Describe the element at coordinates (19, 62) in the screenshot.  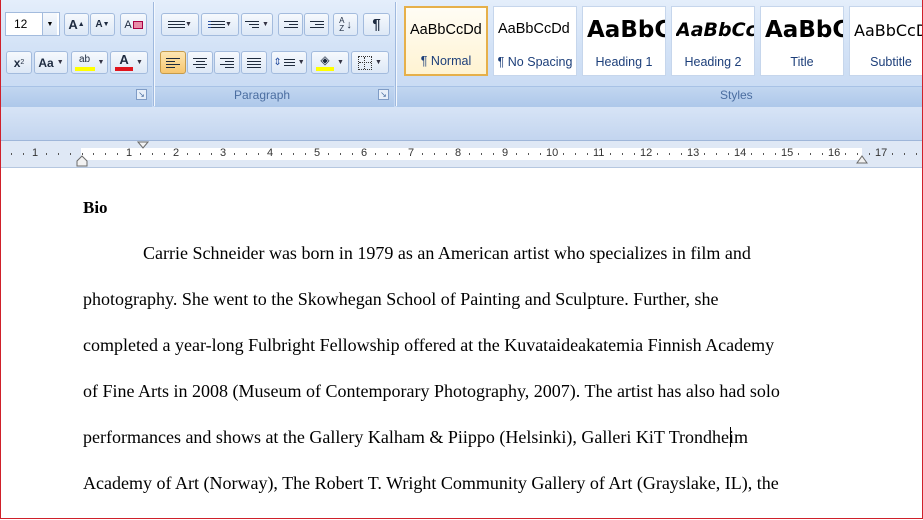
I see `subscript-button: x2` at that location.